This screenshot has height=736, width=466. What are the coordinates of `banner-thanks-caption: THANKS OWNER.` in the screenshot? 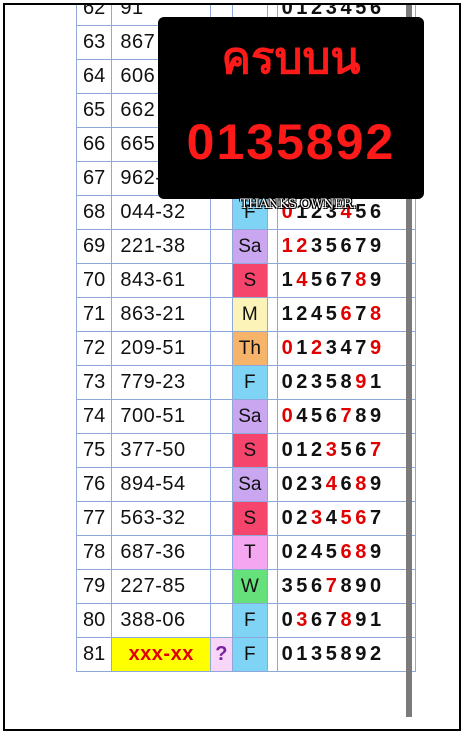 It's located at (298, 204).